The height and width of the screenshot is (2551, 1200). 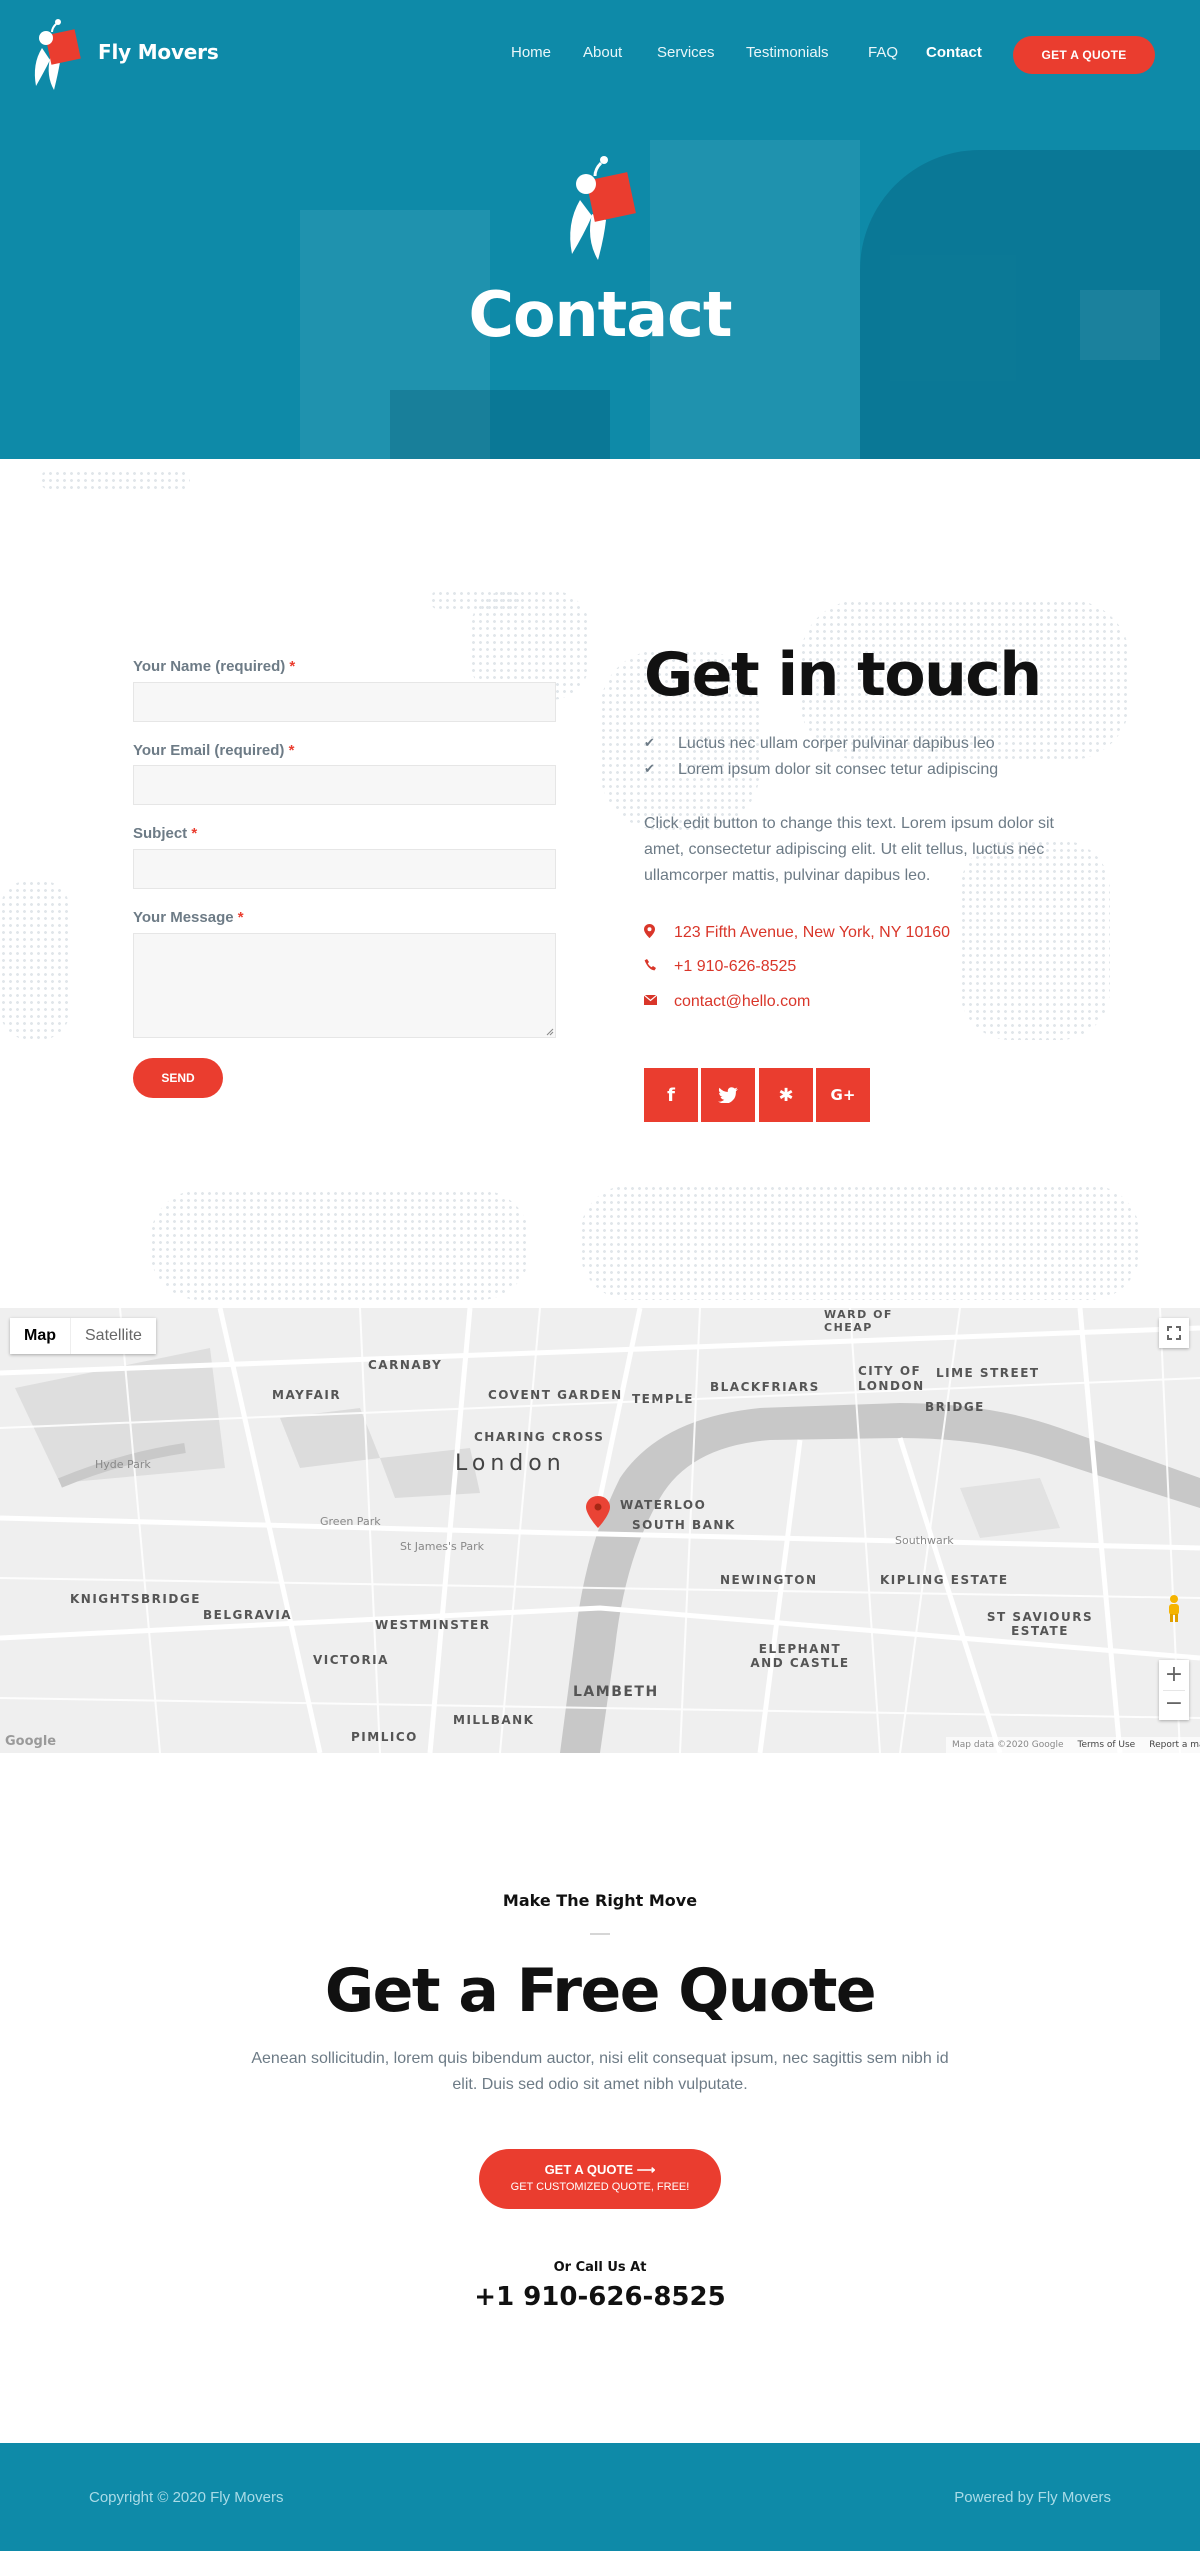 What do you see at coordinates (858, 1321) in the screenshot?
I see `map-label: WARD OF CHEAP` at bounding box center [858, 1321].